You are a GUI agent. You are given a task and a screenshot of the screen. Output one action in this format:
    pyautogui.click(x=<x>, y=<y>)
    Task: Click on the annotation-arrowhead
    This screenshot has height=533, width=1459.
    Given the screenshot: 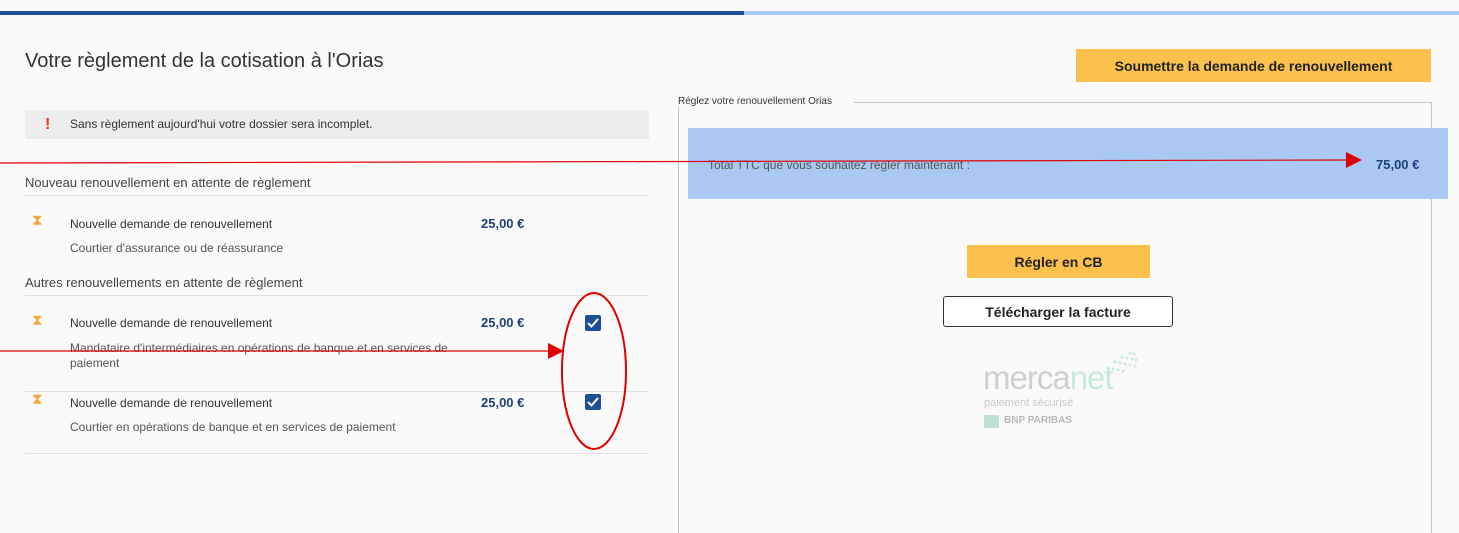 What is the action you would take?
    pyautogui.click(x=556, y=351)
    